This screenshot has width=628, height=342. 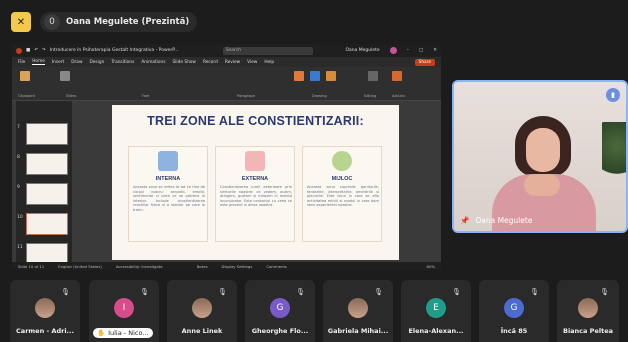 I want to click on undo-icon: ↶, so click(x=36, y=50).